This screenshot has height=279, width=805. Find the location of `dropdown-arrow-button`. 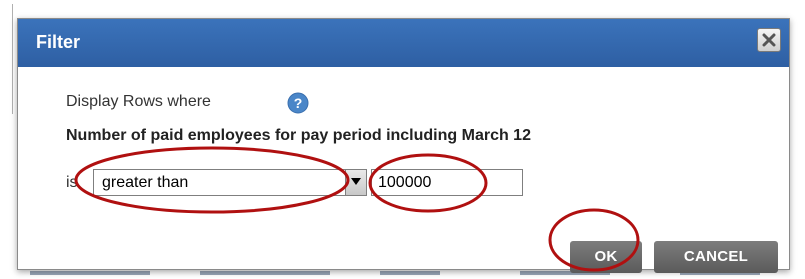

dropdown-arrow-button is located at coordinates (355, 182).